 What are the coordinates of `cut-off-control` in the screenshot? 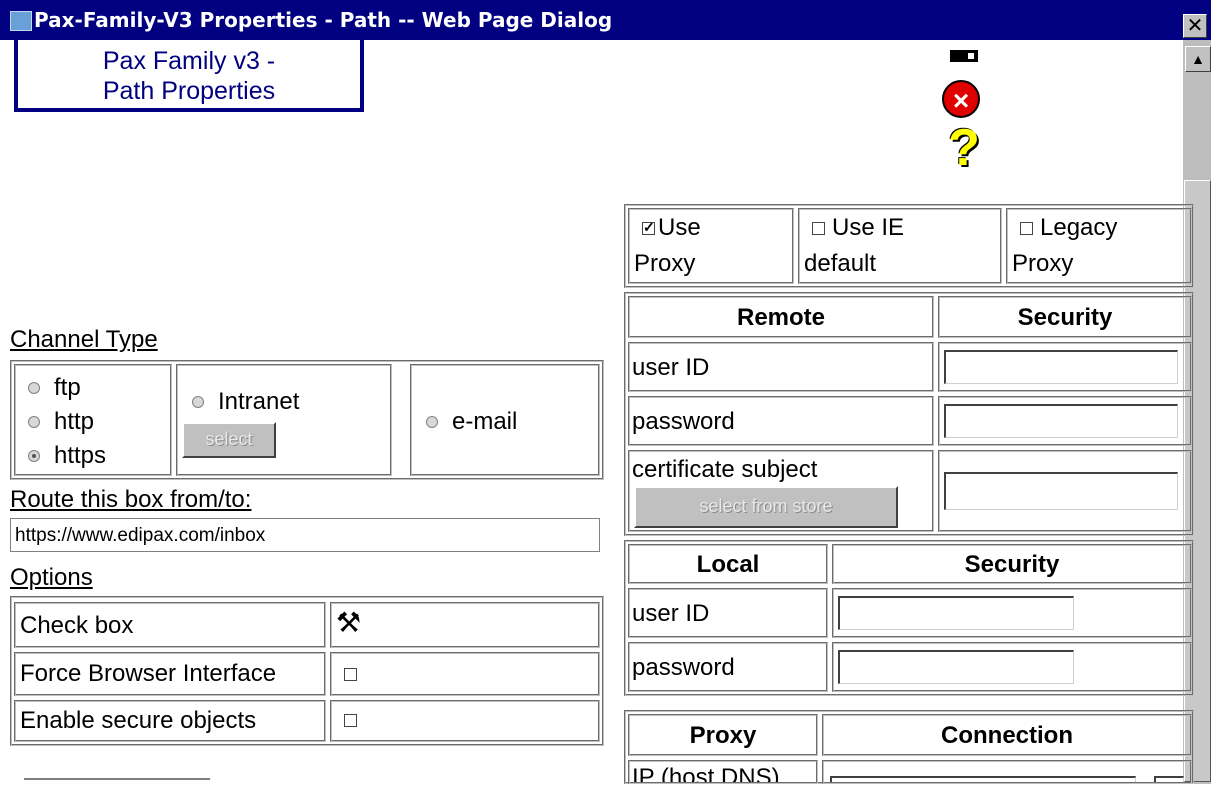 It's located at (117, 782).